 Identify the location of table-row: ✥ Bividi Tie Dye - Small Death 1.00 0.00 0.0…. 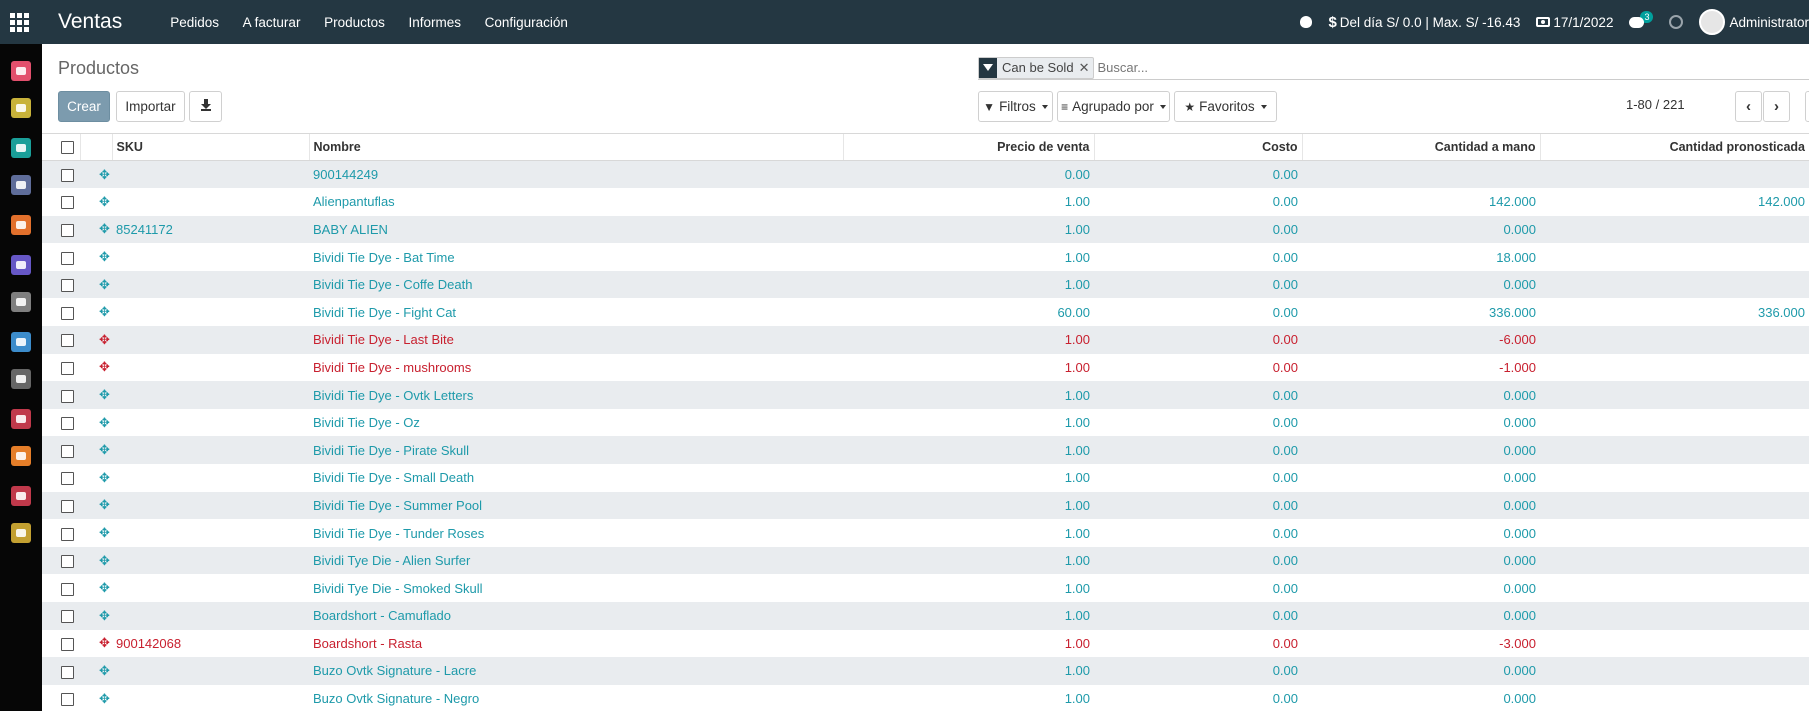
(925, 478).